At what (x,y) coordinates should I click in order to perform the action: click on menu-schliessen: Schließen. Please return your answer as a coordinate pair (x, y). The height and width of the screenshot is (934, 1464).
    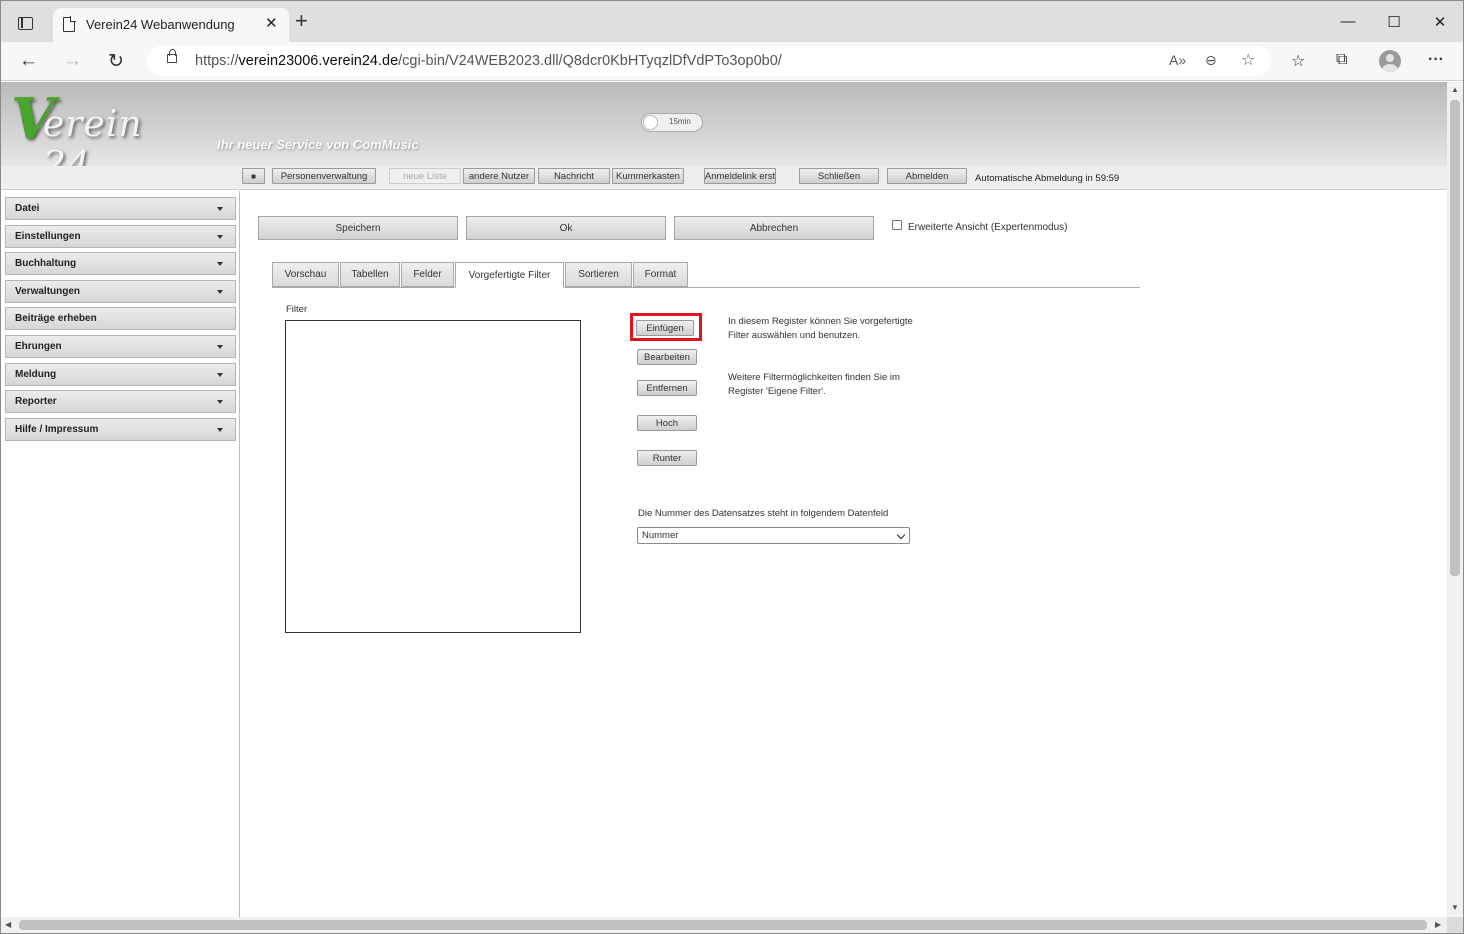
    Looking at the image, I should click on (839, 176).